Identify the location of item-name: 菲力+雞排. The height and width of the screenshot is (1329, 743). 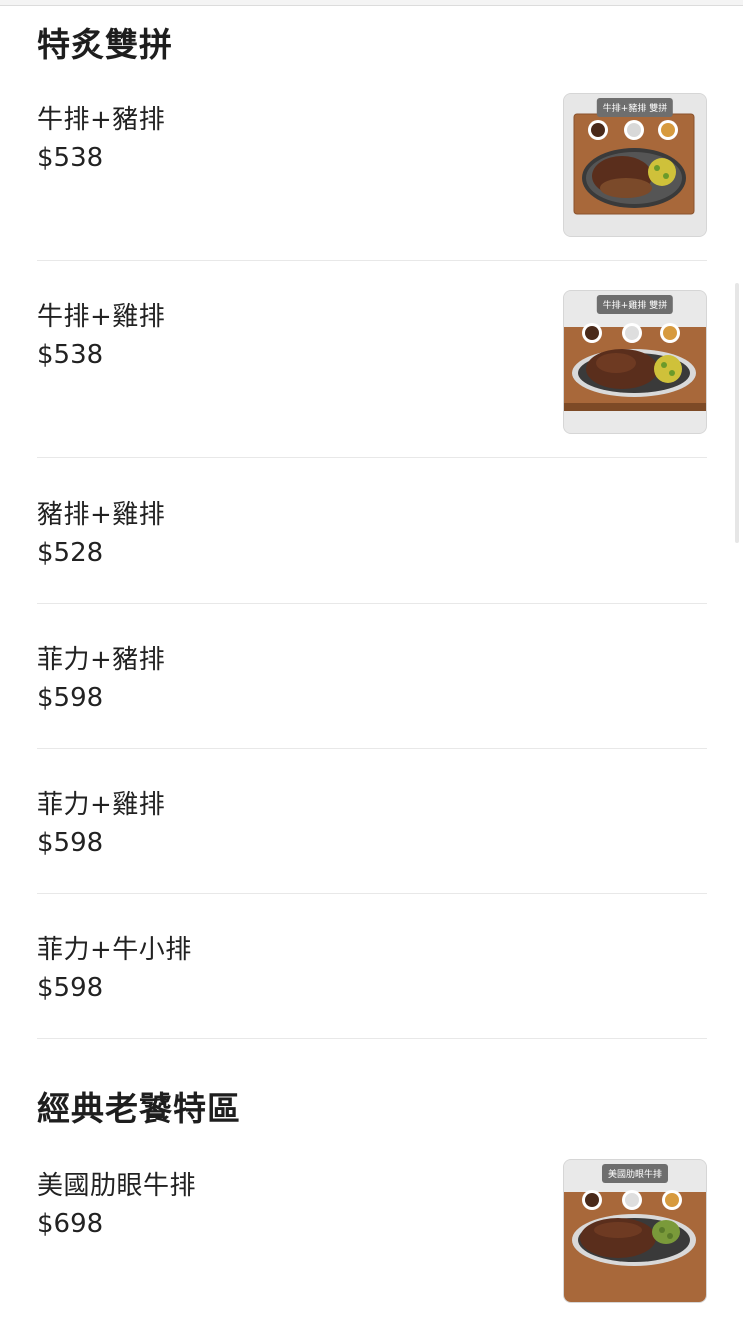
(101, 805).